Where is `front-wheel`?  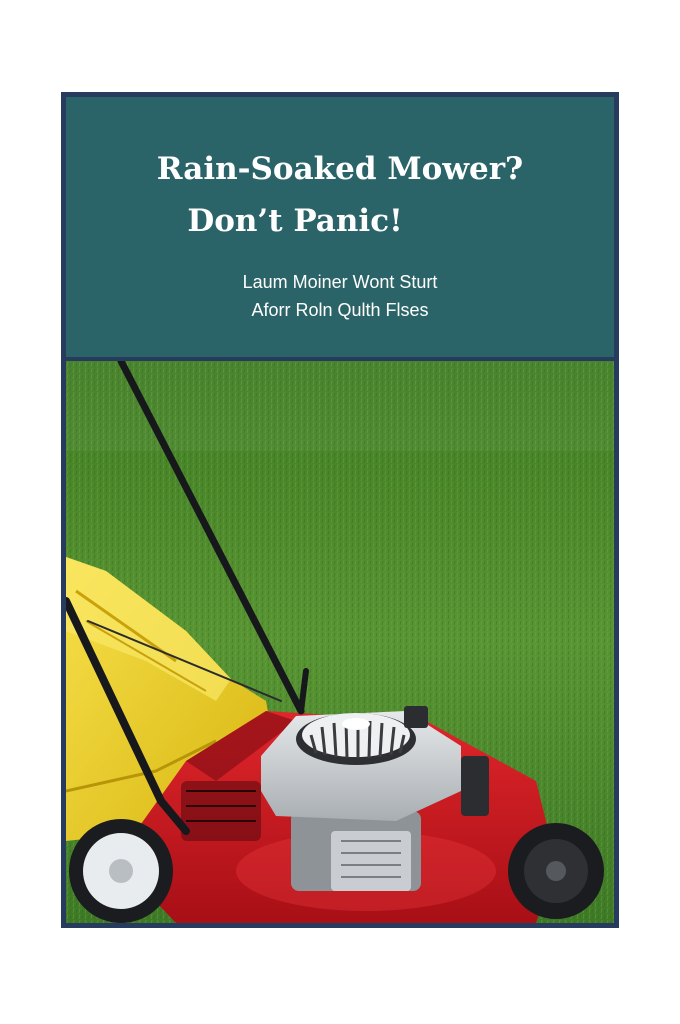
front-wheel is located at coordinates (121, 871).